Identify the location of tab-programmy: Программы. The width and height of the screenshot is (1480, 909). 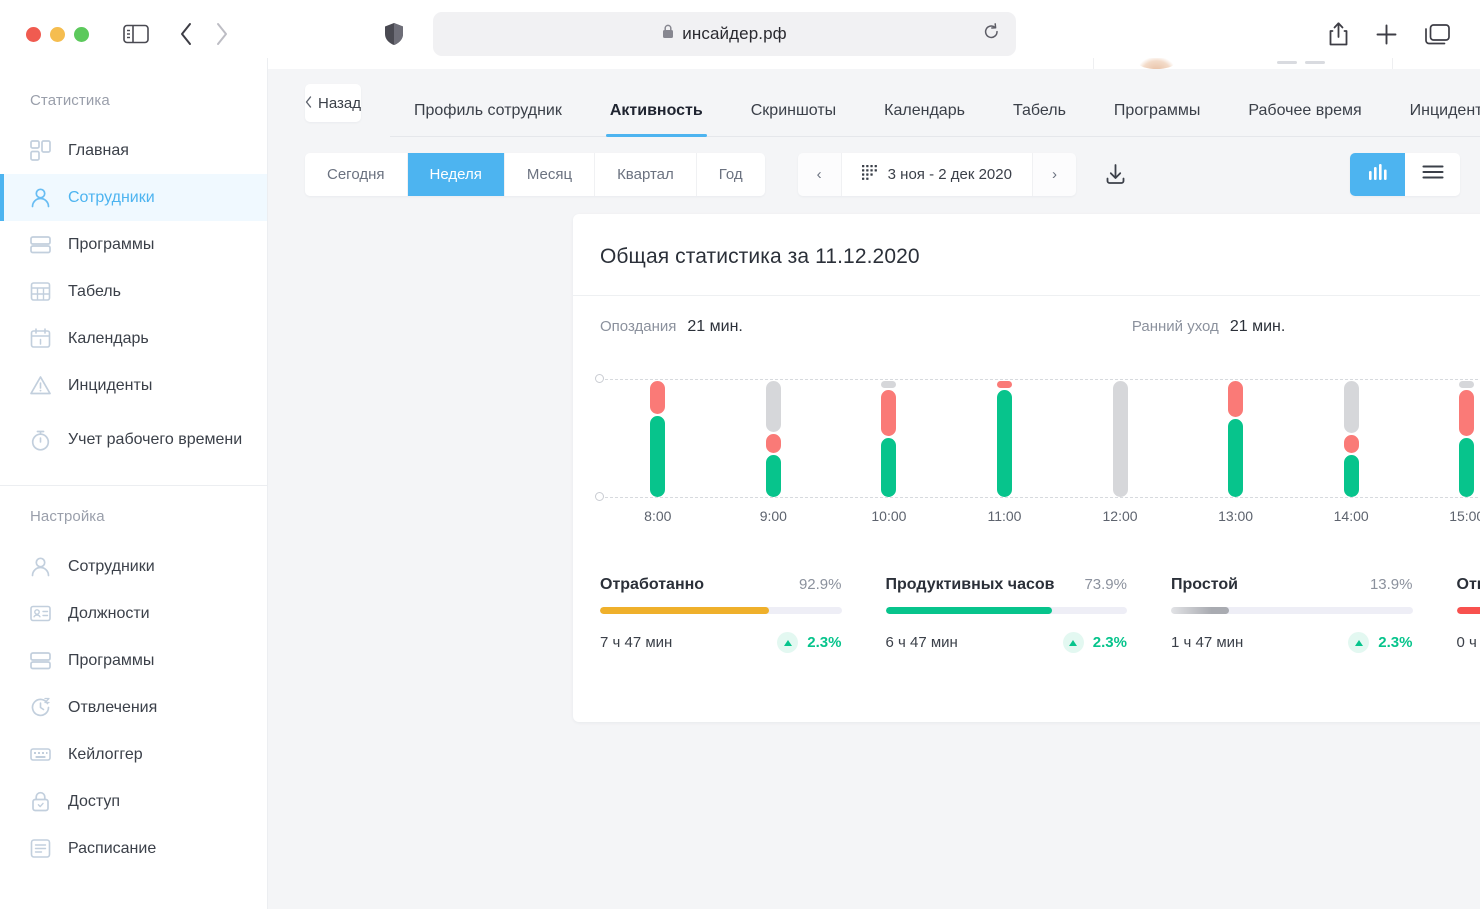
(1157, 119).